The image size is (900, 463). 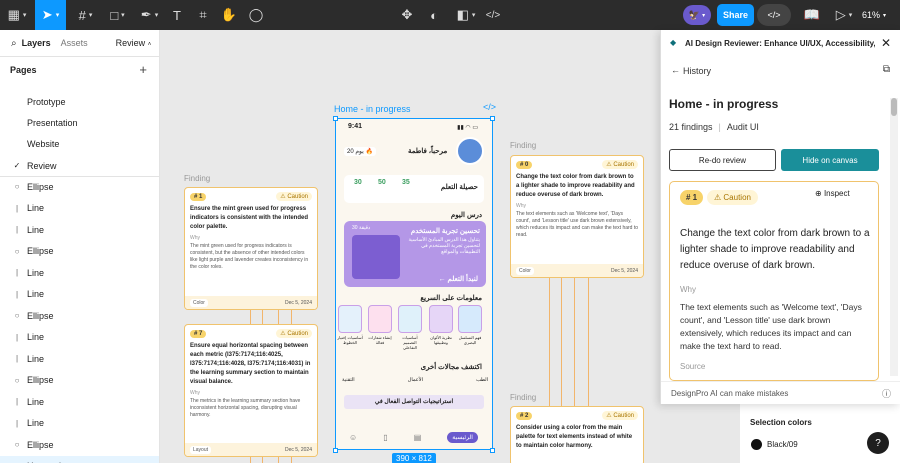 What do you see at coordinates (355, 126) in the screenshot?
I see `status-time: 9:41` at bounding box center [355, 126].